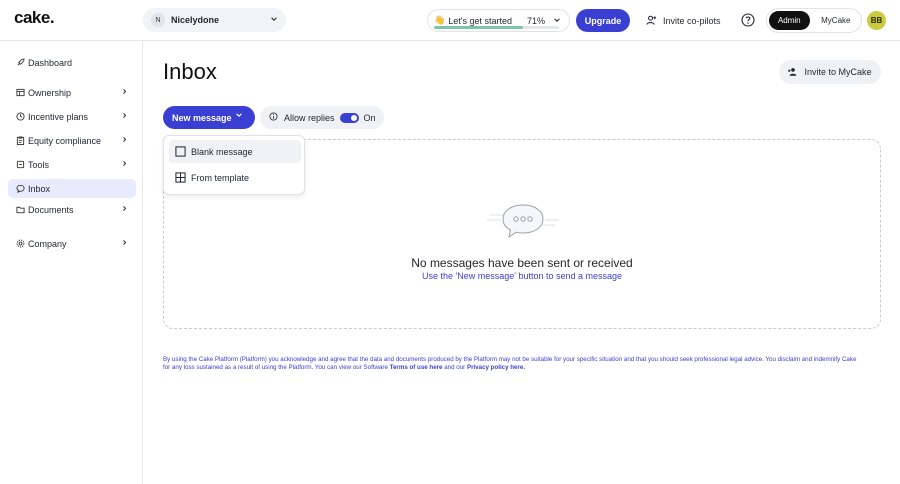 The image size is (900, 484). What do you see at coordinates (220, 177) in the screenshot?
I see `menu-item-label: From template` at bounding box center [220, 177].